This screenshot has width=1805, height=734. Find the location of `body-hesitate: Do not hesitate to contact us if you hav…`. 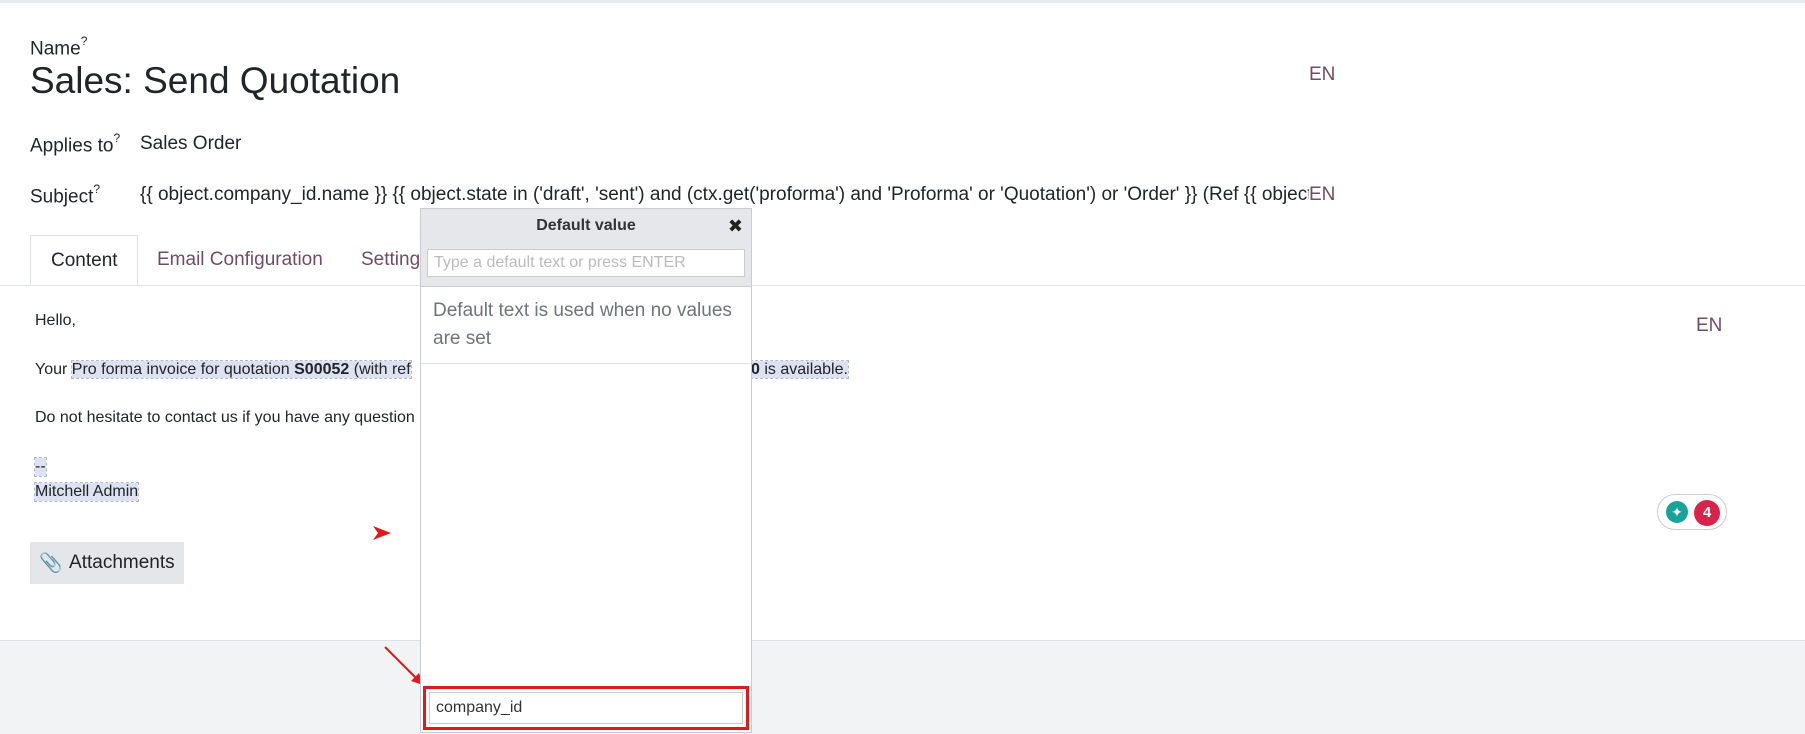

body-hesitate: Do not hesitate to contact us if you hav… is located at coordinates (225, 418).